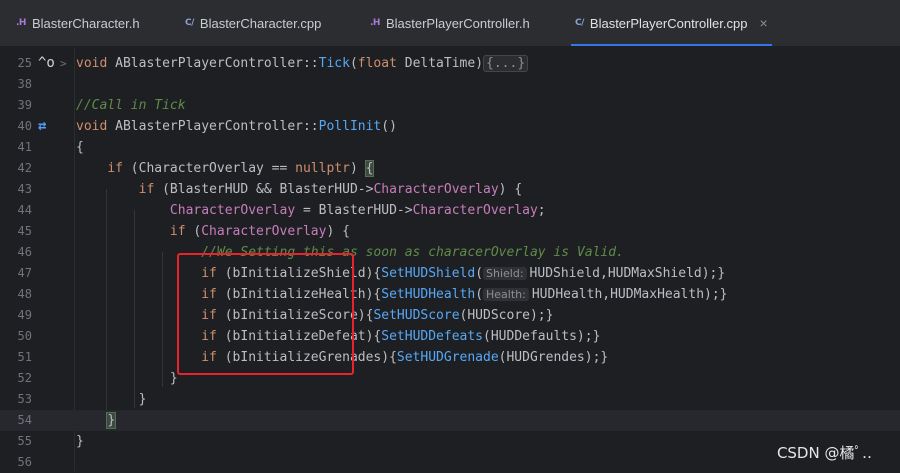  Describe the element at coordinates (16, 273) in the screenshot. I see `line-number: 47` at that location.